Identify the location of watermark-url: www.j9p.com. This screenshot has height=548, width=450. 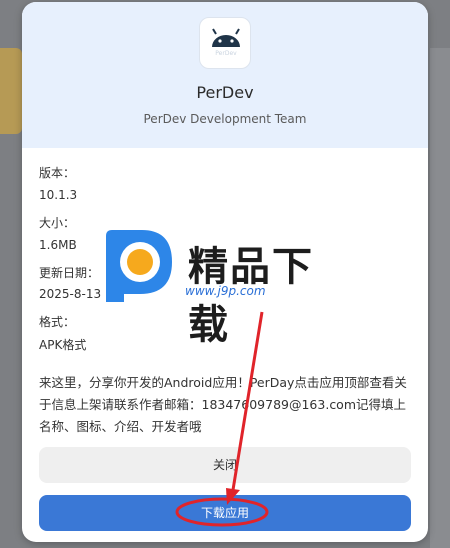
(225, 291).